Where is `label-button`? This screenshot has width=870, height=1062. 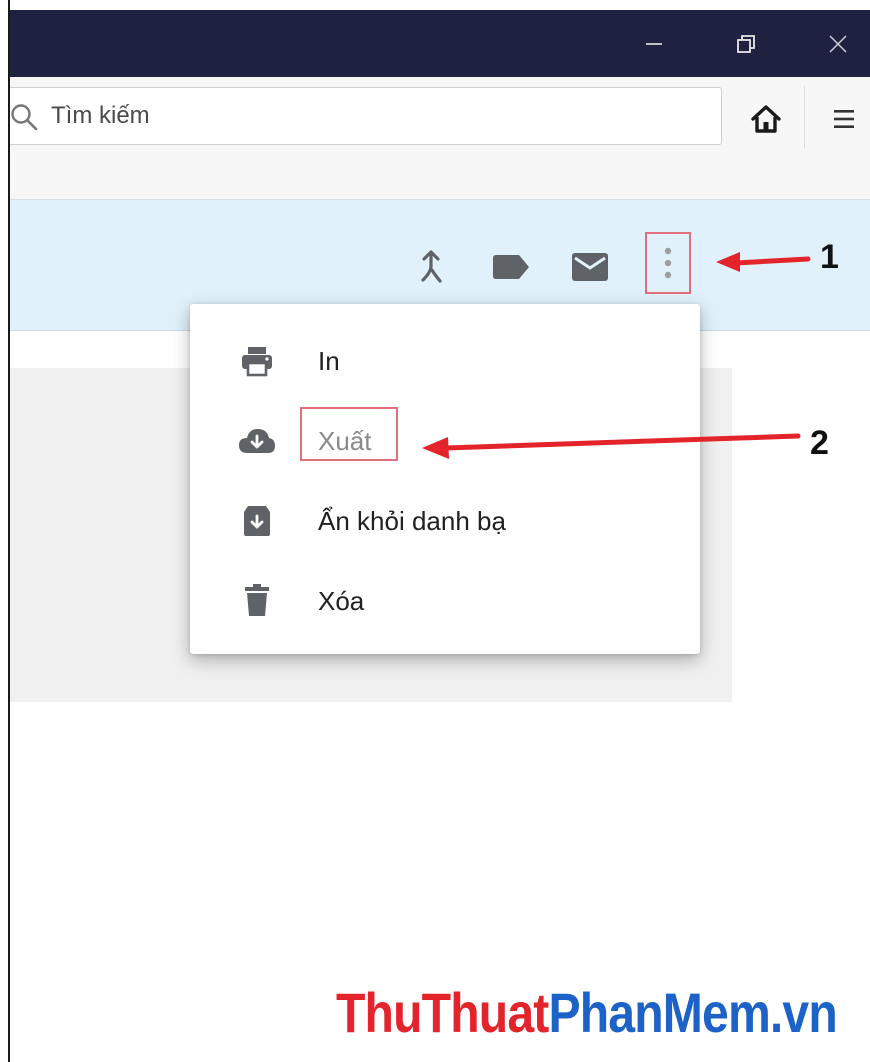
label-button is located at coordinates (511, 267).